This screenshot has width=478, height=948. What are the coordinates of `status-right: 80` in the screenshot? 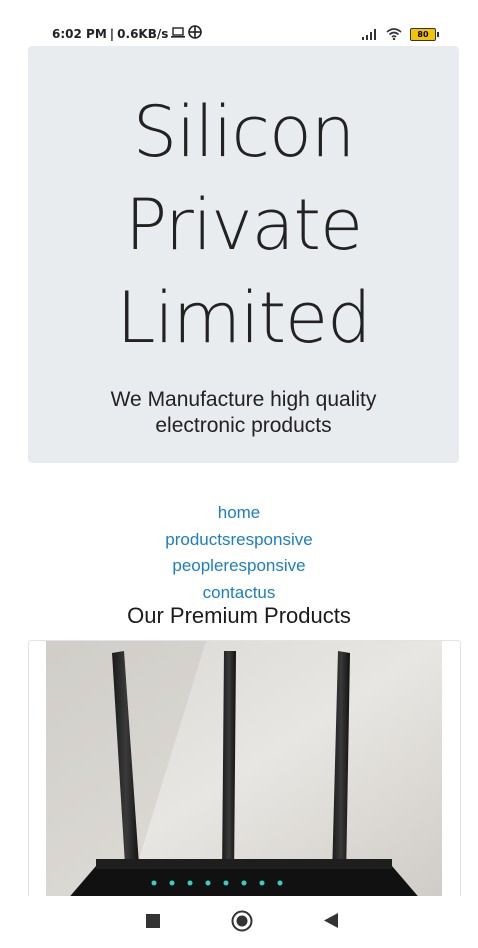 It's located at (400, 34).